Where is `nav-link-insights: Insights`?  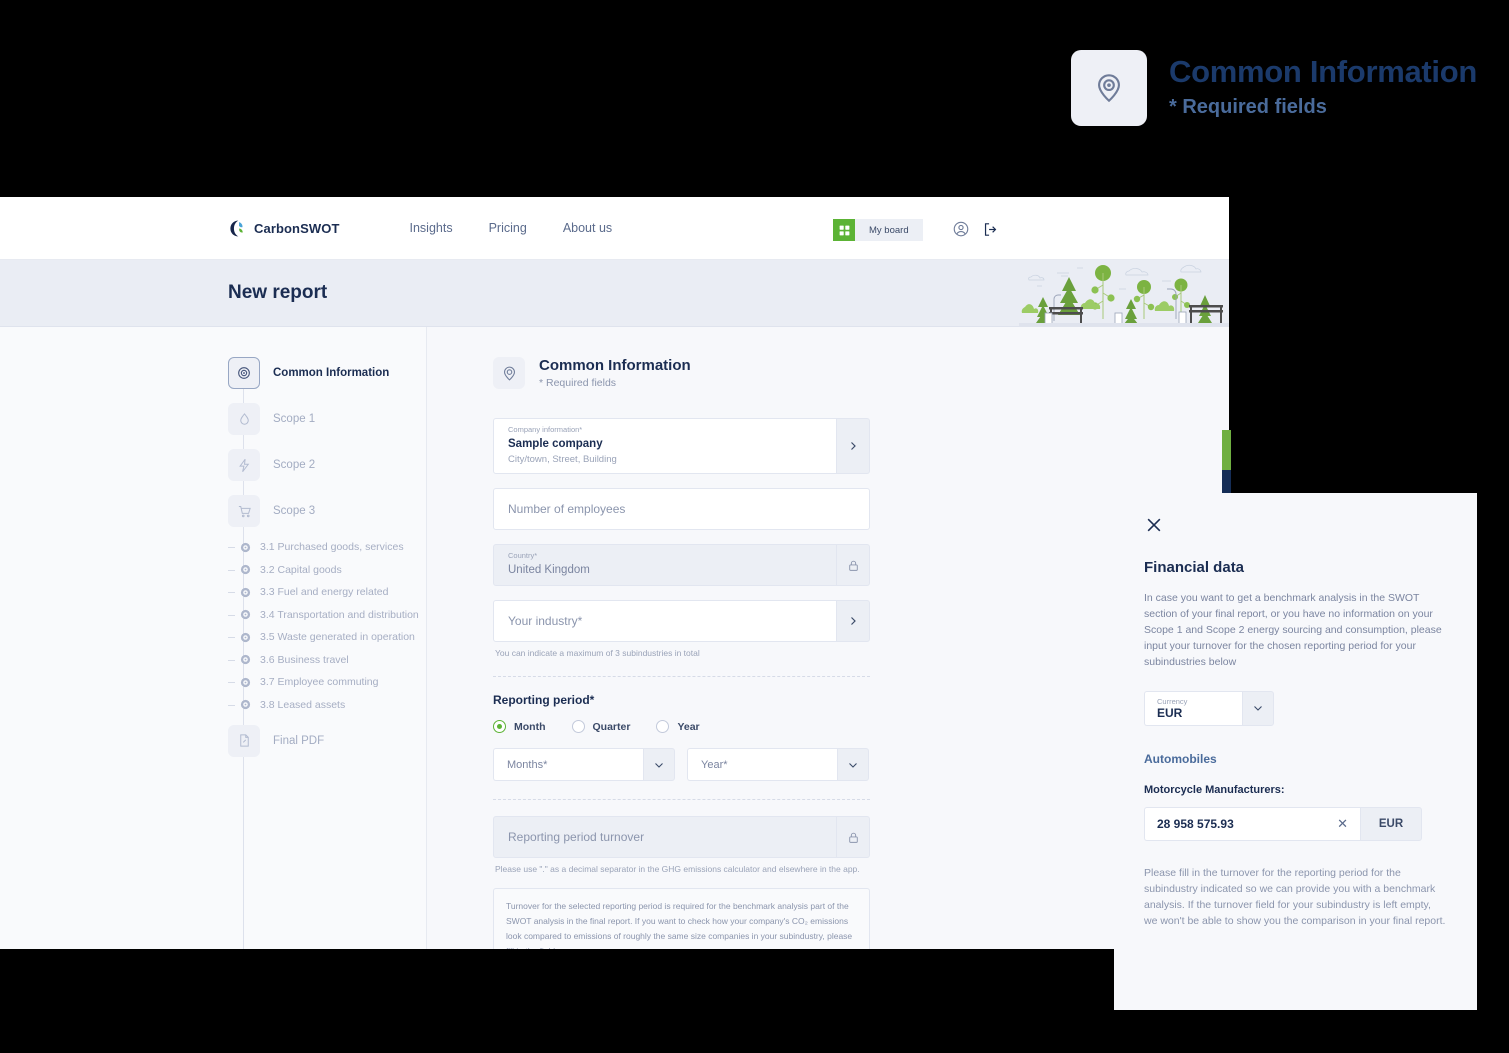 nav-link-insights: Insights is located at coordinates (431, 228).